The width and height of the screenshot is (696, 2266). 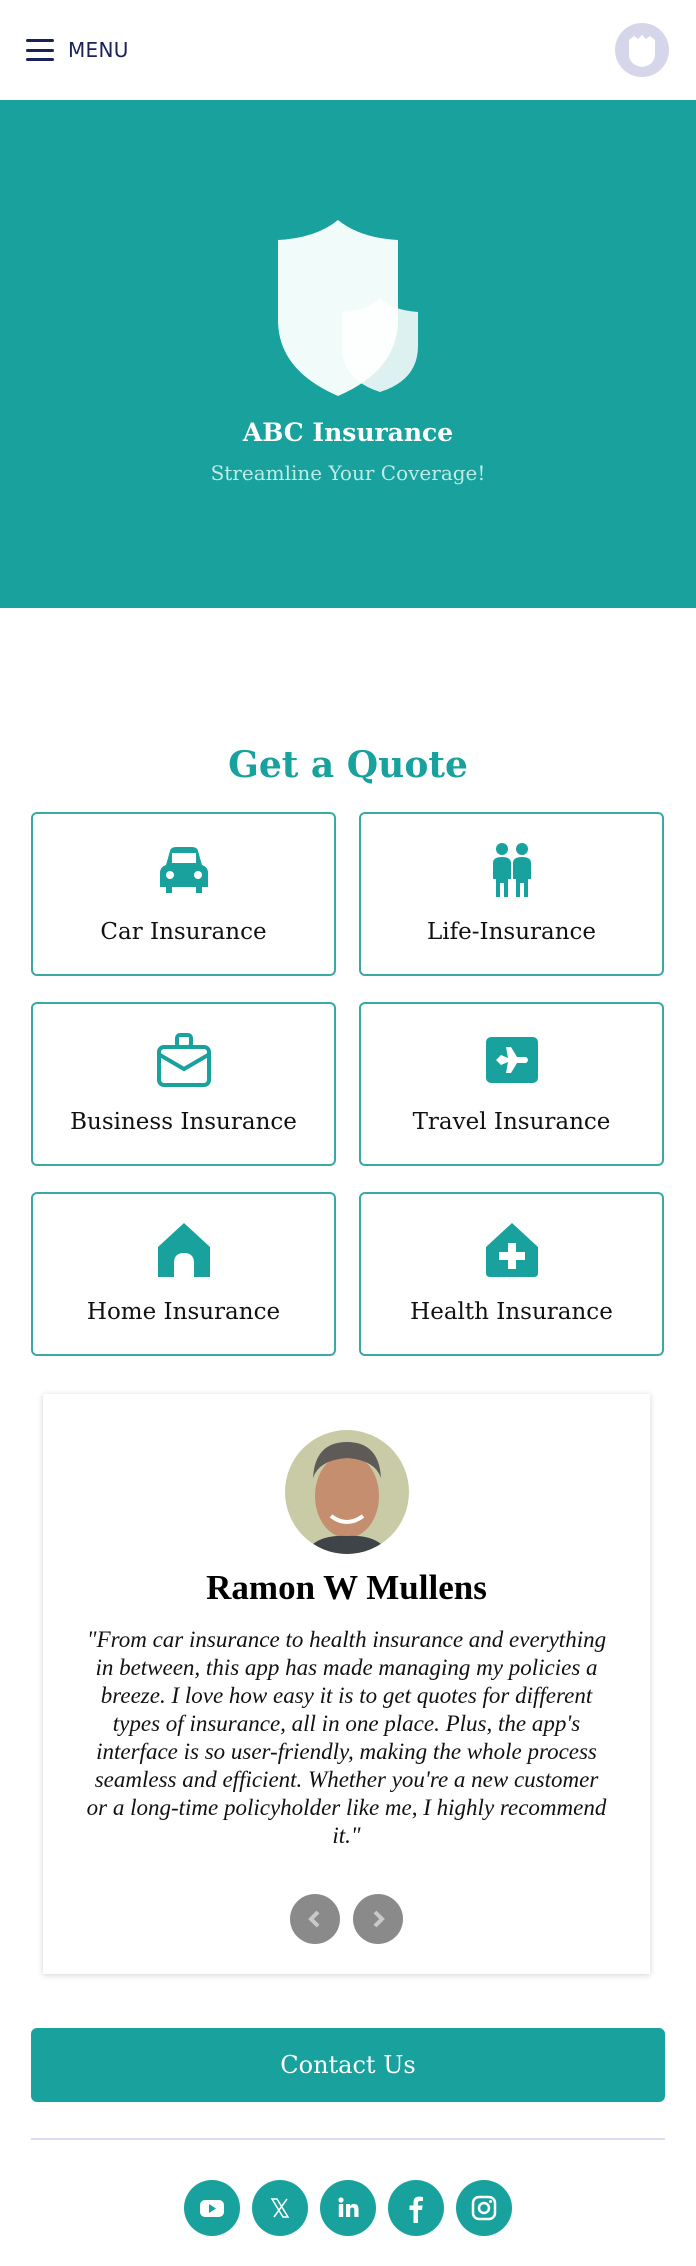 I want to click on instagram-link, so click(x=484, y=2208).